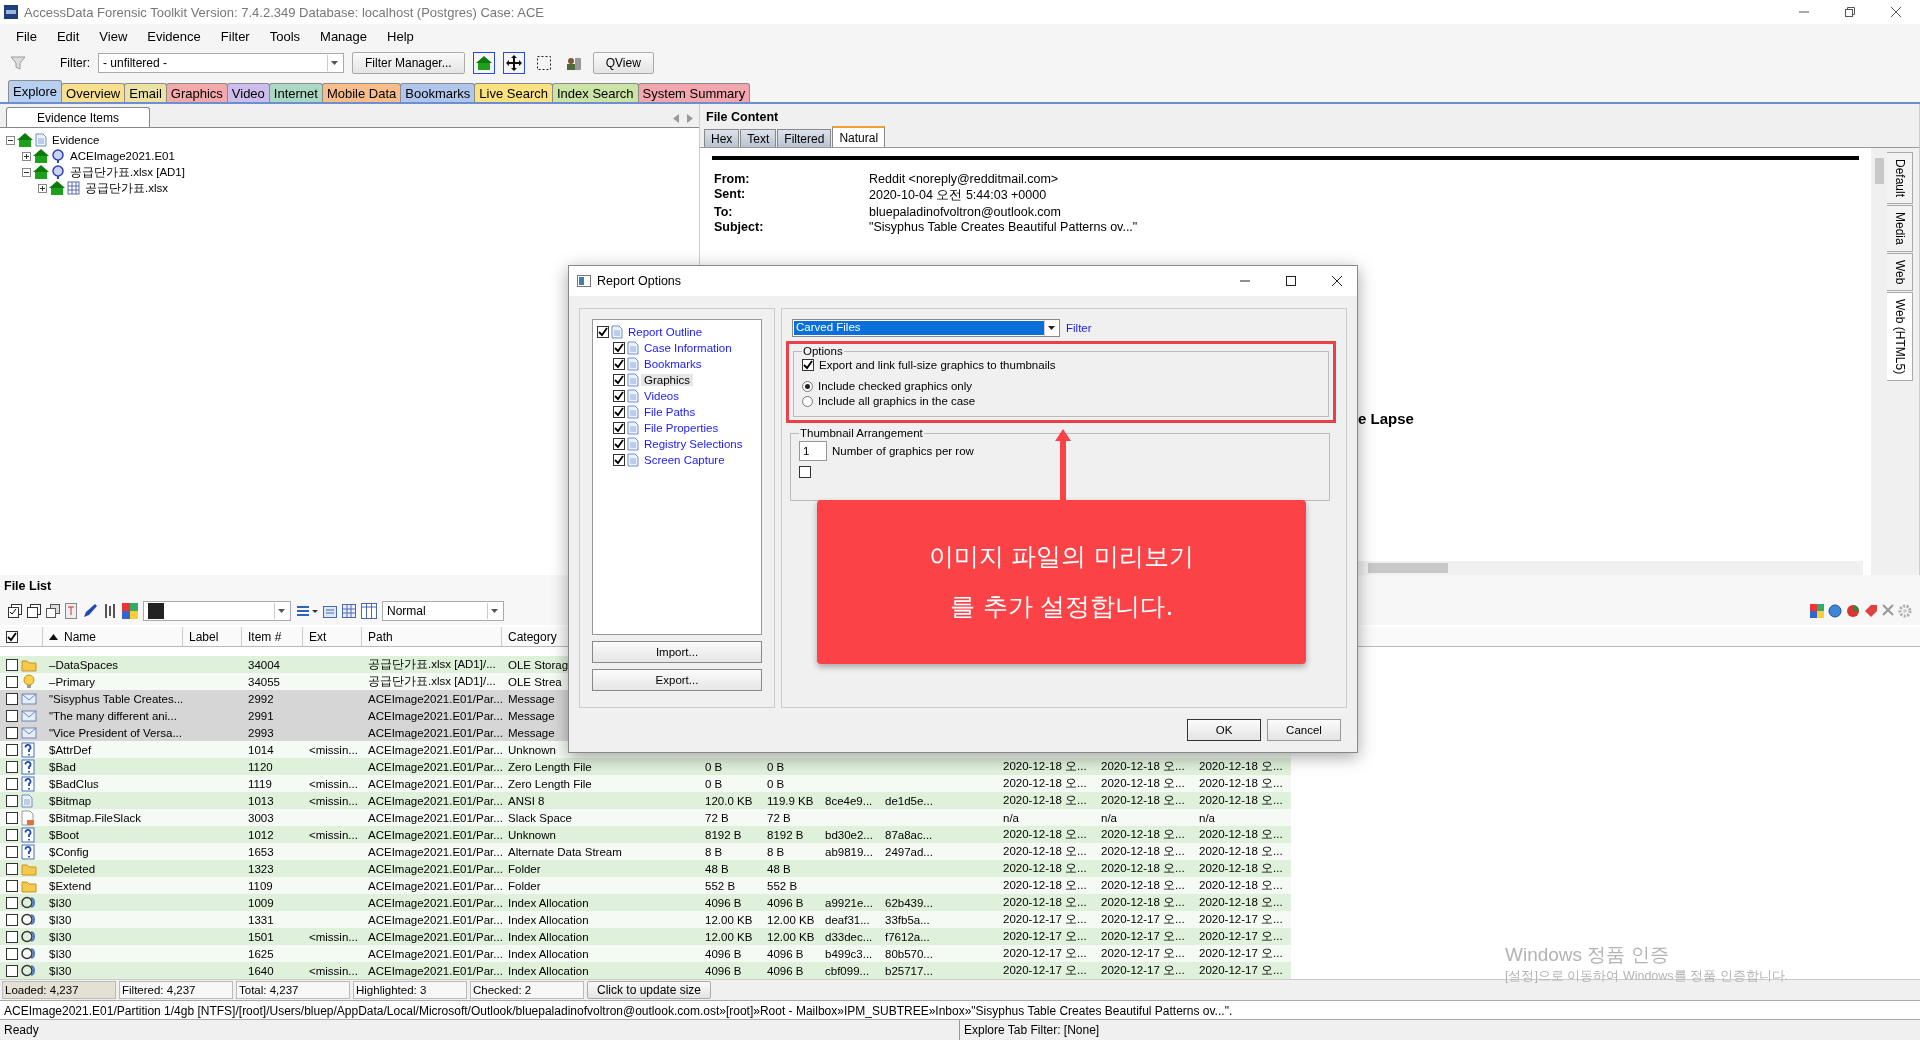 This screenshot has width=1920, height=1040. What do you see at coordinates (443, 611) in the screenshot?
I see `view-mode-dropdown: Normal` at bounding box center [443, 611].